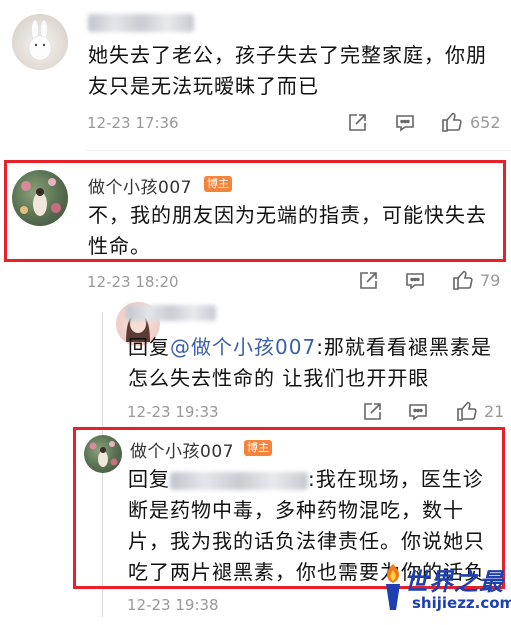 This screenshot has height=625, width=511. I want to click on comment-time: 12-23 18:20, so click(133, 282).